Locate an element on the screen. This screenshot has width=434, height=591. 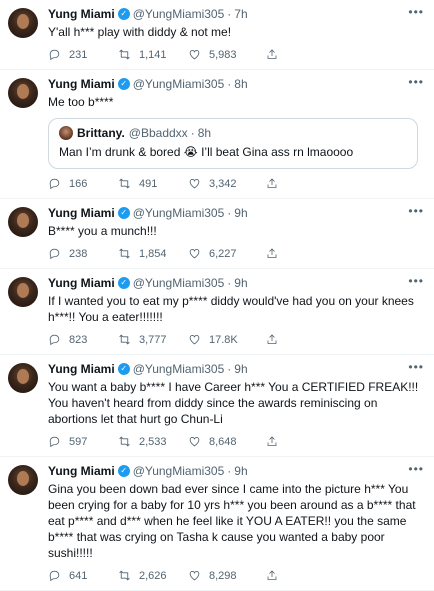
like-button: 8,298 is located at coordinates (223, 575).